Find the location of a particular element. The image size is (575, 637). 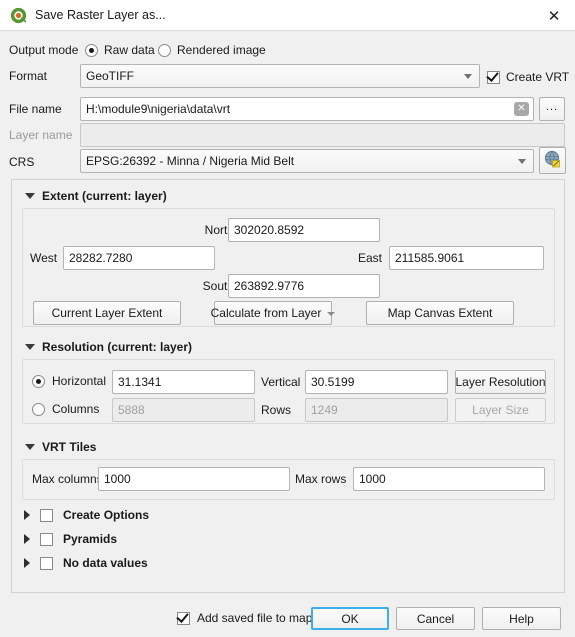

max-columns-input: 1000 is located at coordinates (194, 479).